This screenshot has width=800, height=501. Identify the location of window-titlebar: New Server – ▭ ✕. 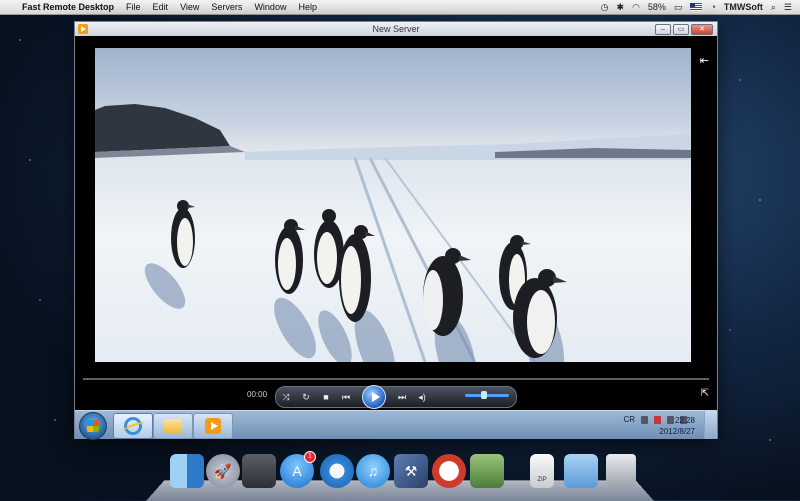
(396, 29).